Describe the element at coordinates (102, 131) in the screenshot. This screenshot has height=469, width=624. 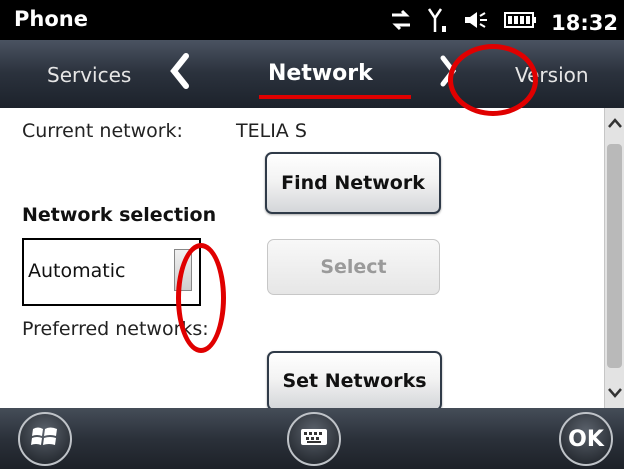
I see `current-network-label: Current network:` at that location.